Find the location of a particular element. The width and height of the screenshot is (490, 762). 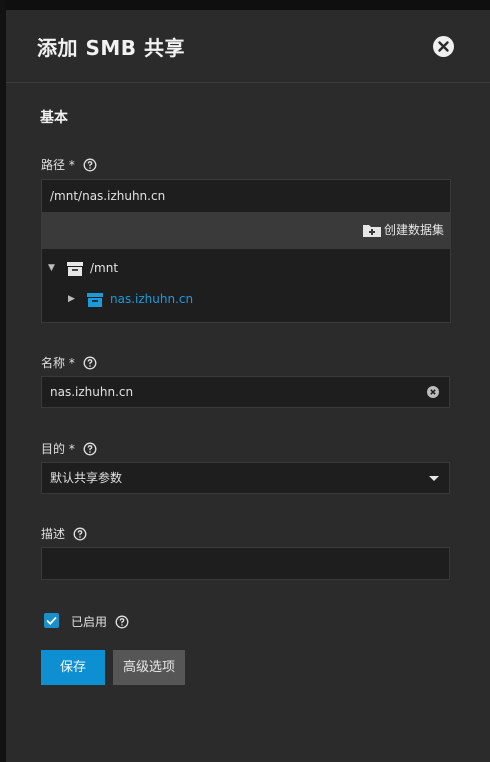

name-input: nas.izhuhn.cn is located at coordinates (245, 392).